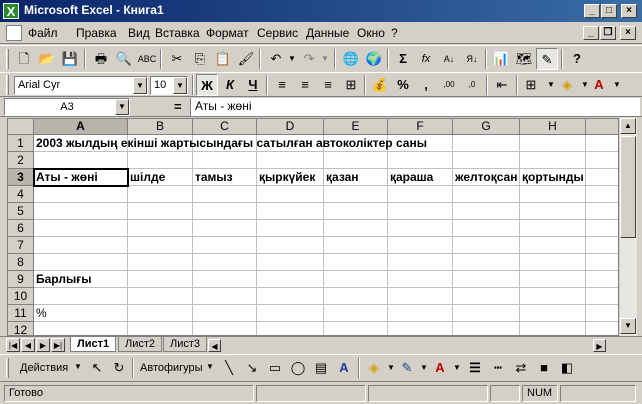 The height and width of the screenshot is (404, 642). Describe the element at coordinates (328, 85) in the screenshot. I see `align-right-icon: ≡` at that location.